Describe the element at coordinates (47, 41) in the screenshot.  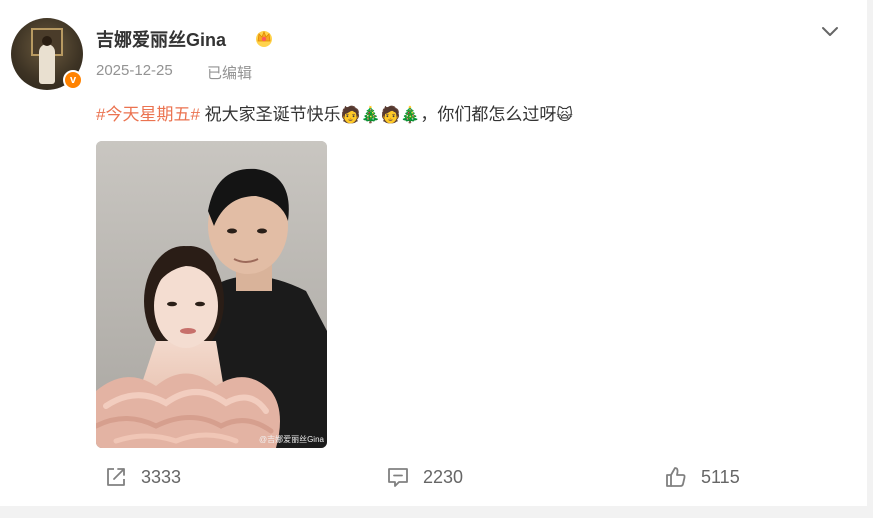
I see `avatar-head` at that location.